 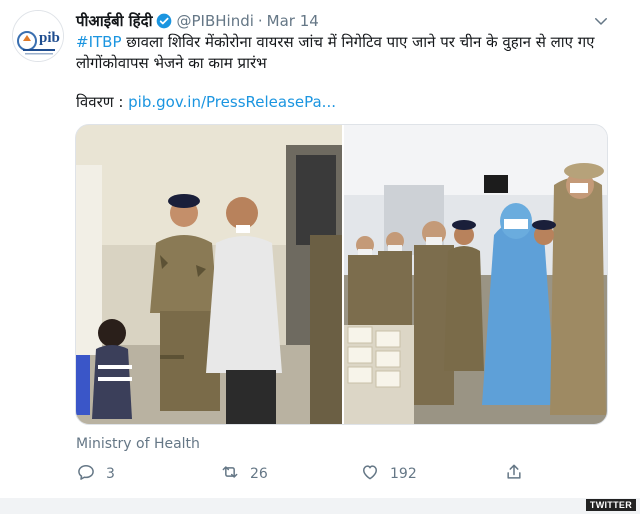 I want to click on watermark-label: TWITTER, so click(x=610, y=505).